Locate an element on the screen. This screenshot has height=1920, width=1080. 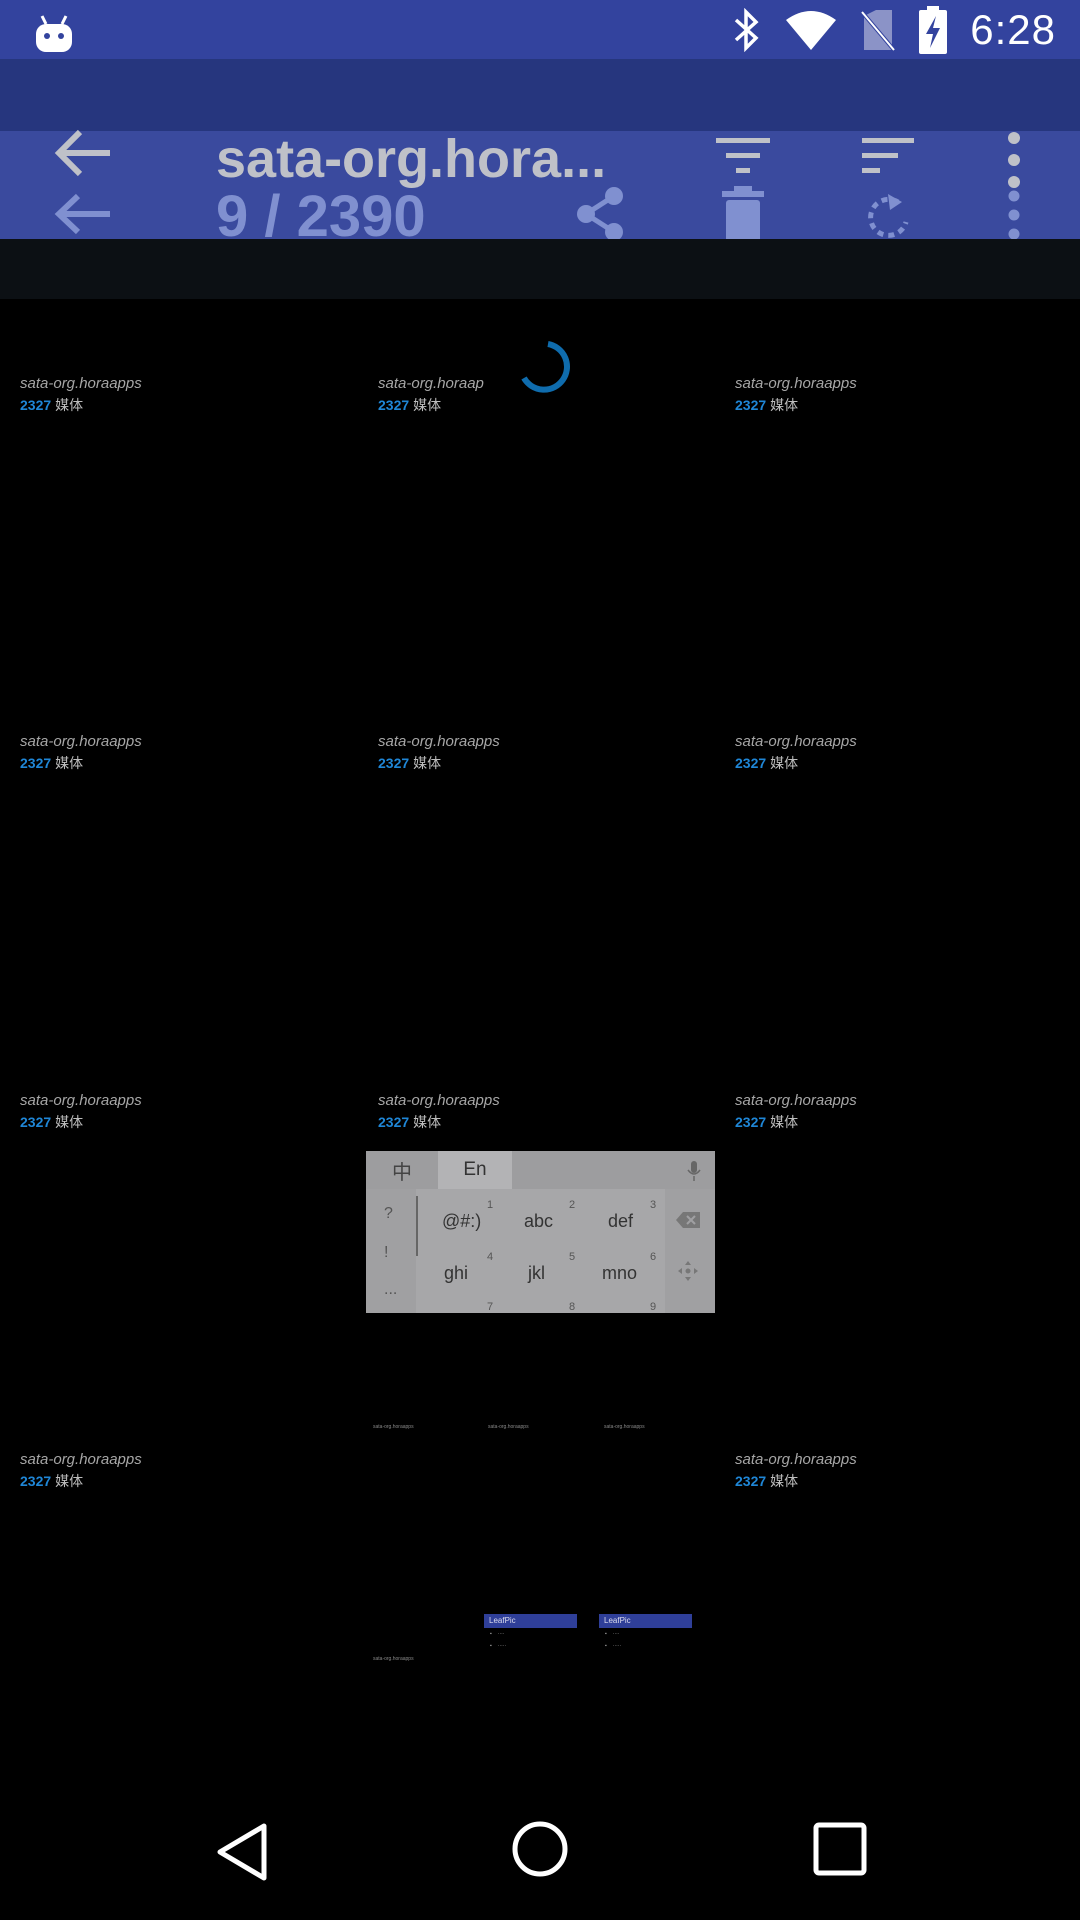
lang-zh-key: 中 is located at coordinates (402, 1170).